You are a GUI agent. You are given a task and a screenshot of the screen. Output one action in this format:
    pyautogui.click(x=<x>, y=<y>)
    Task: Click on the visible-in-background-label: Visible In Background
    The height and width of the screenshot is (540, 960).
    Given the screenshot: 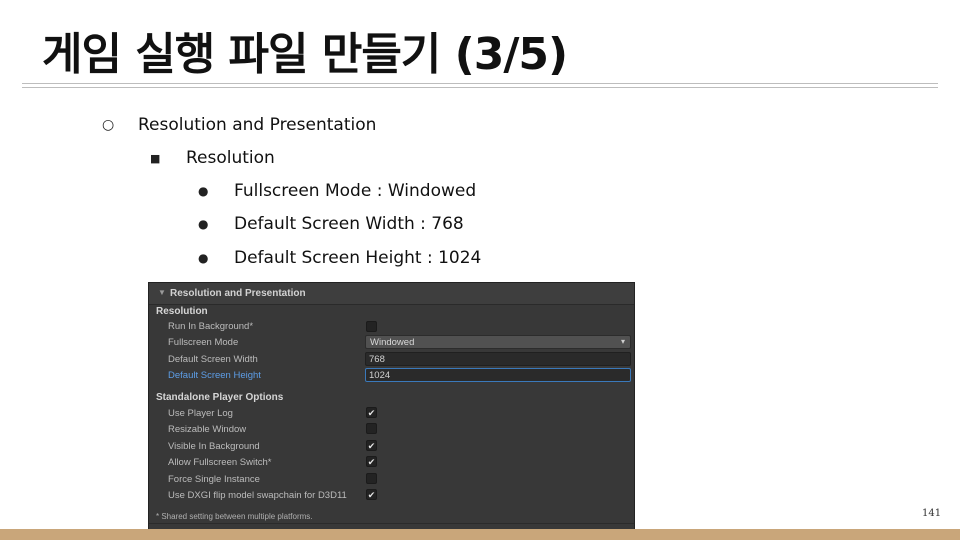 What is the action you would take?
    pyautogui.click(x=214, y=446)
    